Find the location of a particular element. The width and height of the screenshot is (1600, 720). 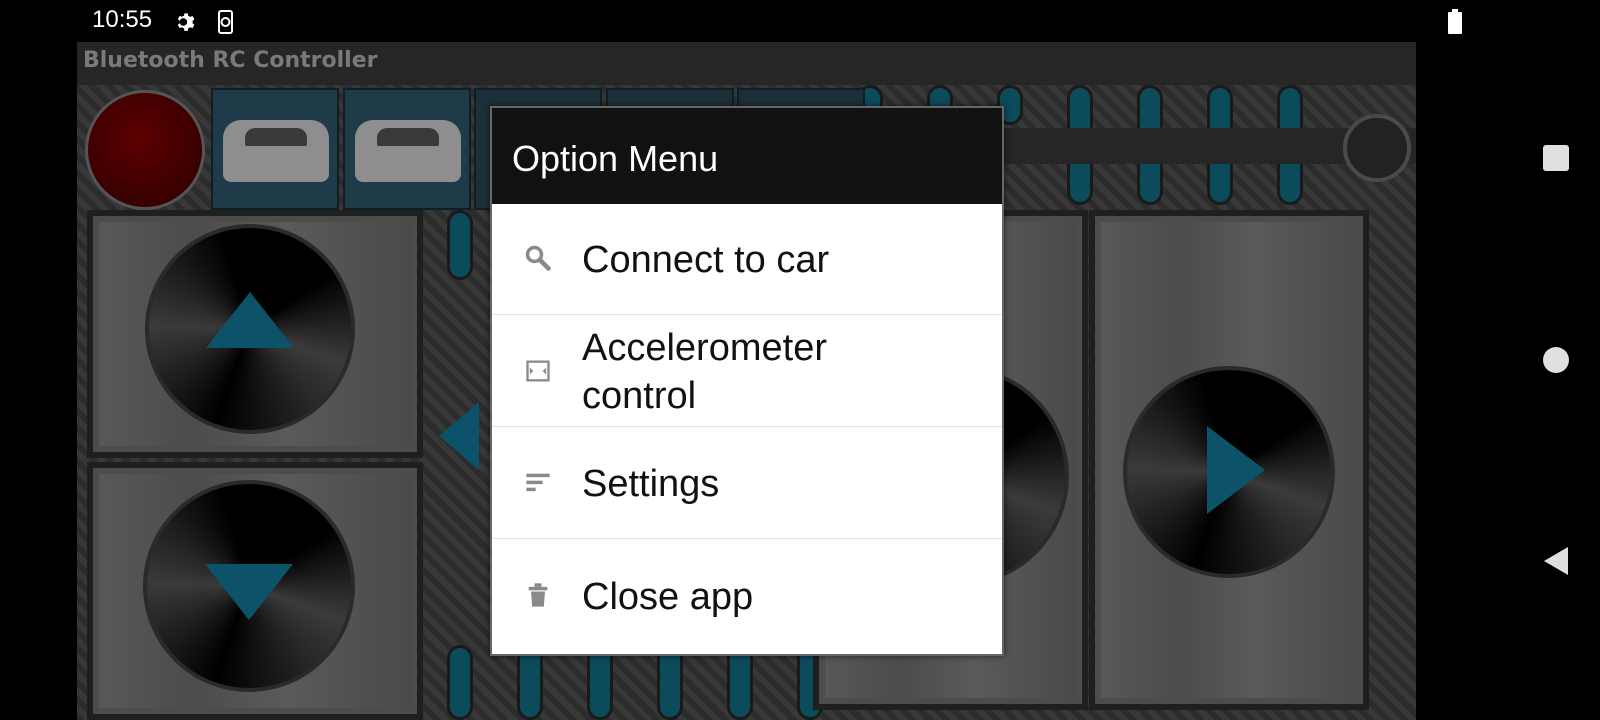

phone-sync-icon is located at coordinates (226, 24).